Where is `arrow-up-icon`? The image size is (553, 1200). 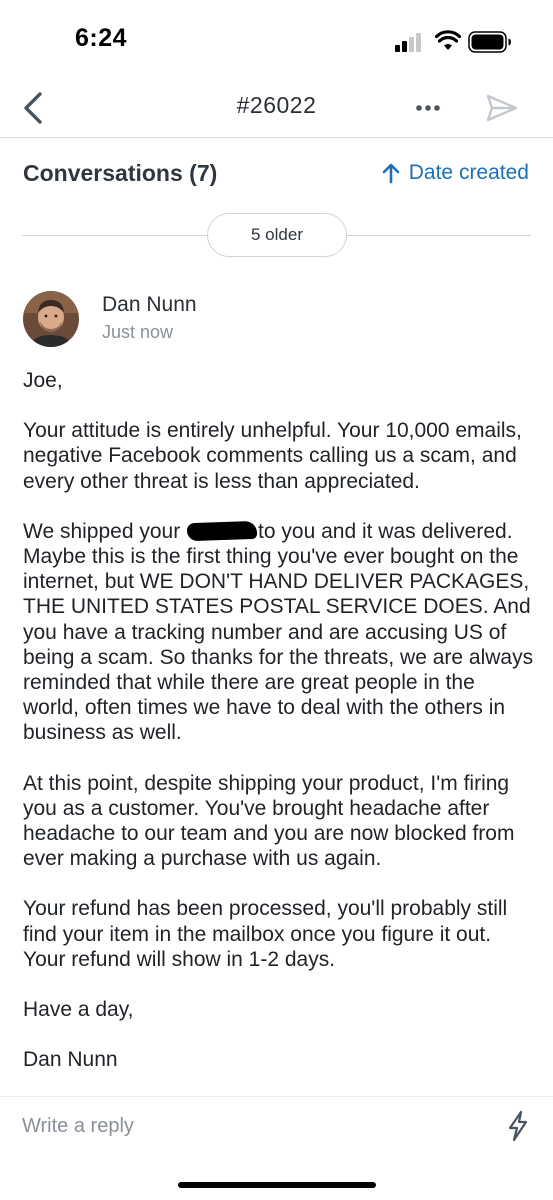
arrow-up-icon is located at coordinates (391, 173).